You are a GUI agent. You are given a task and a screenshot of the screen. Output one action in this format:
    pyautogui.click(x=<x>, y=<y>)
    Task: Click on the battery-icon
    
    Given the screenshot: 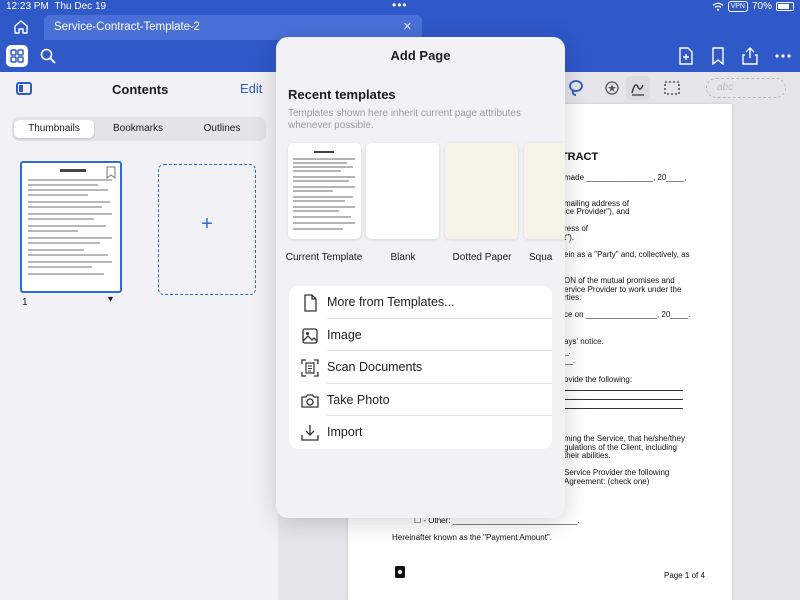 What is the action you would take?
    pyautogui.click(x=785, y=6)
    